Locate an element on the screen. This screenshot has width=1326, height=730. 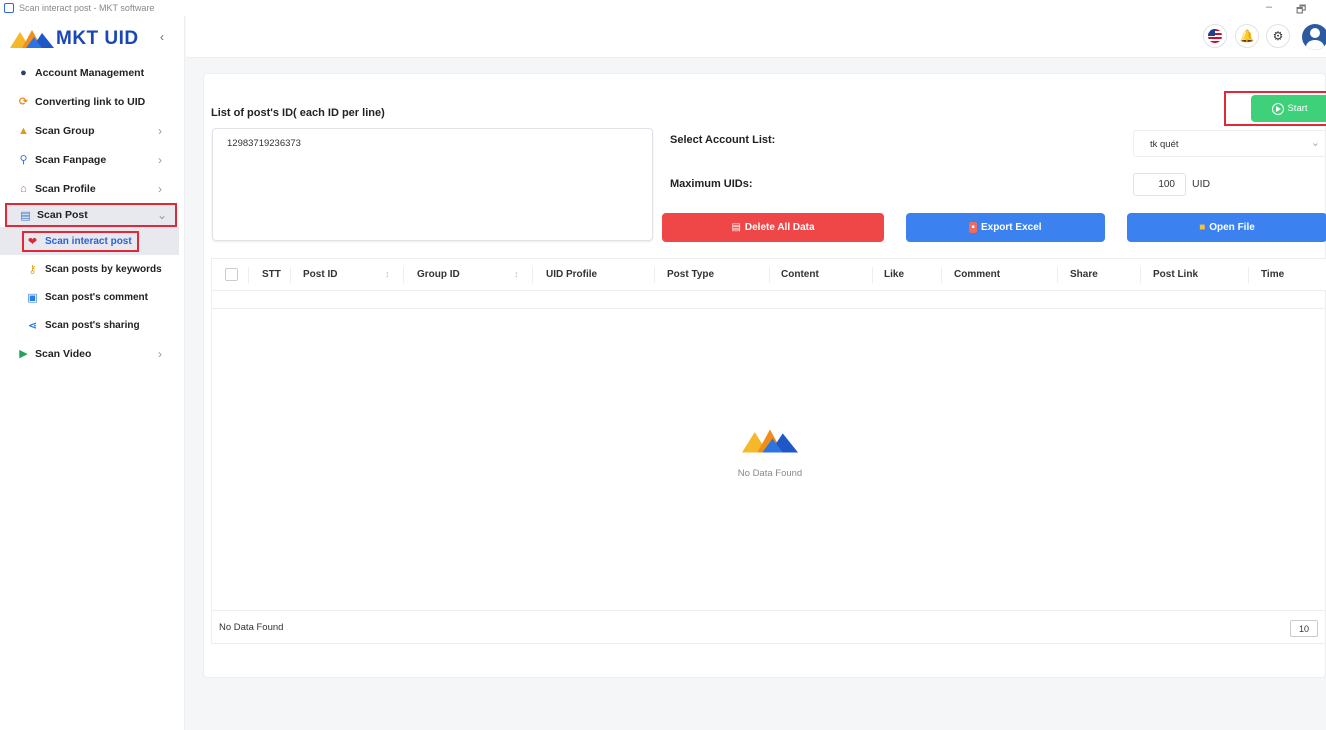
post-ids-textarea: 12983719236373 is located at coordinates (432, 184).